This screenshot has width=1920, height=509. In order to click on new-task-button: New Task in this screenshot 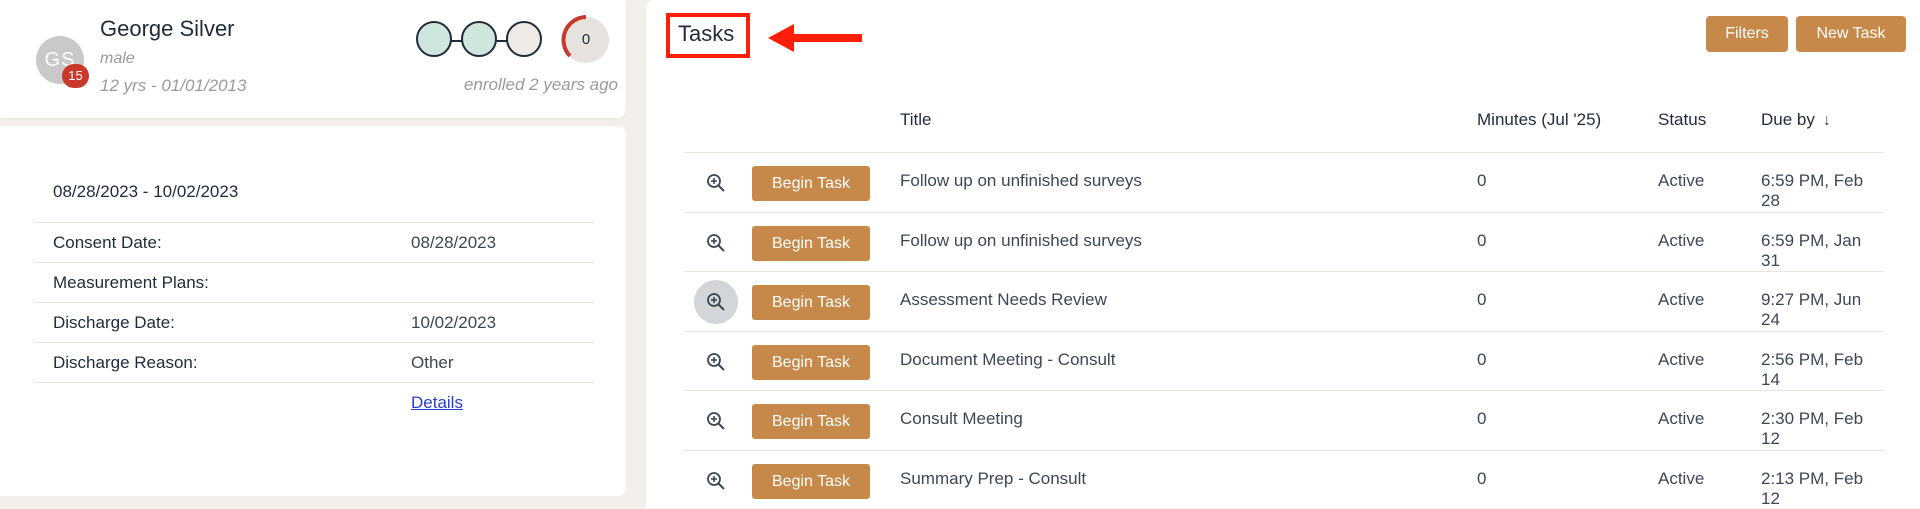, I will do `click(1851, 34)`.